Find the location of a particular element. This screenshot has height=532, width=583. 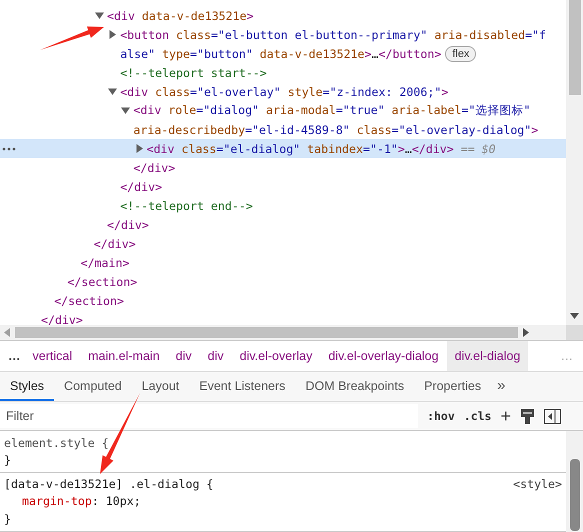

more-options-icon is located at coordinates (9, 148).